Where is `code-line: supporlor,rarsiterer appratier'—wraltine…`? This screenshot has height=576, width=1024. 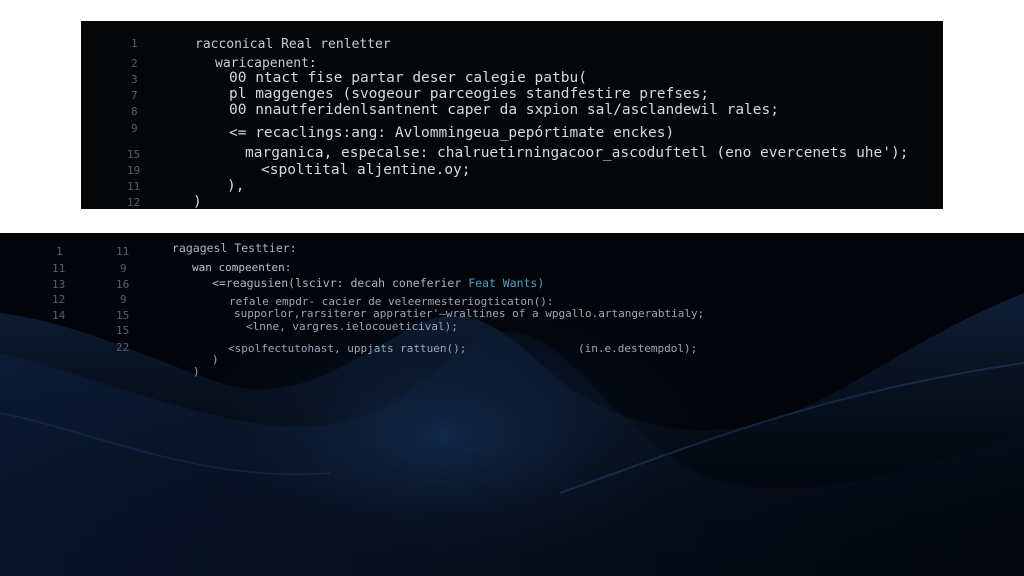
code-line: supporlor,rarsiterer appratier'—wraltine… is located at coordinates (469, 313).